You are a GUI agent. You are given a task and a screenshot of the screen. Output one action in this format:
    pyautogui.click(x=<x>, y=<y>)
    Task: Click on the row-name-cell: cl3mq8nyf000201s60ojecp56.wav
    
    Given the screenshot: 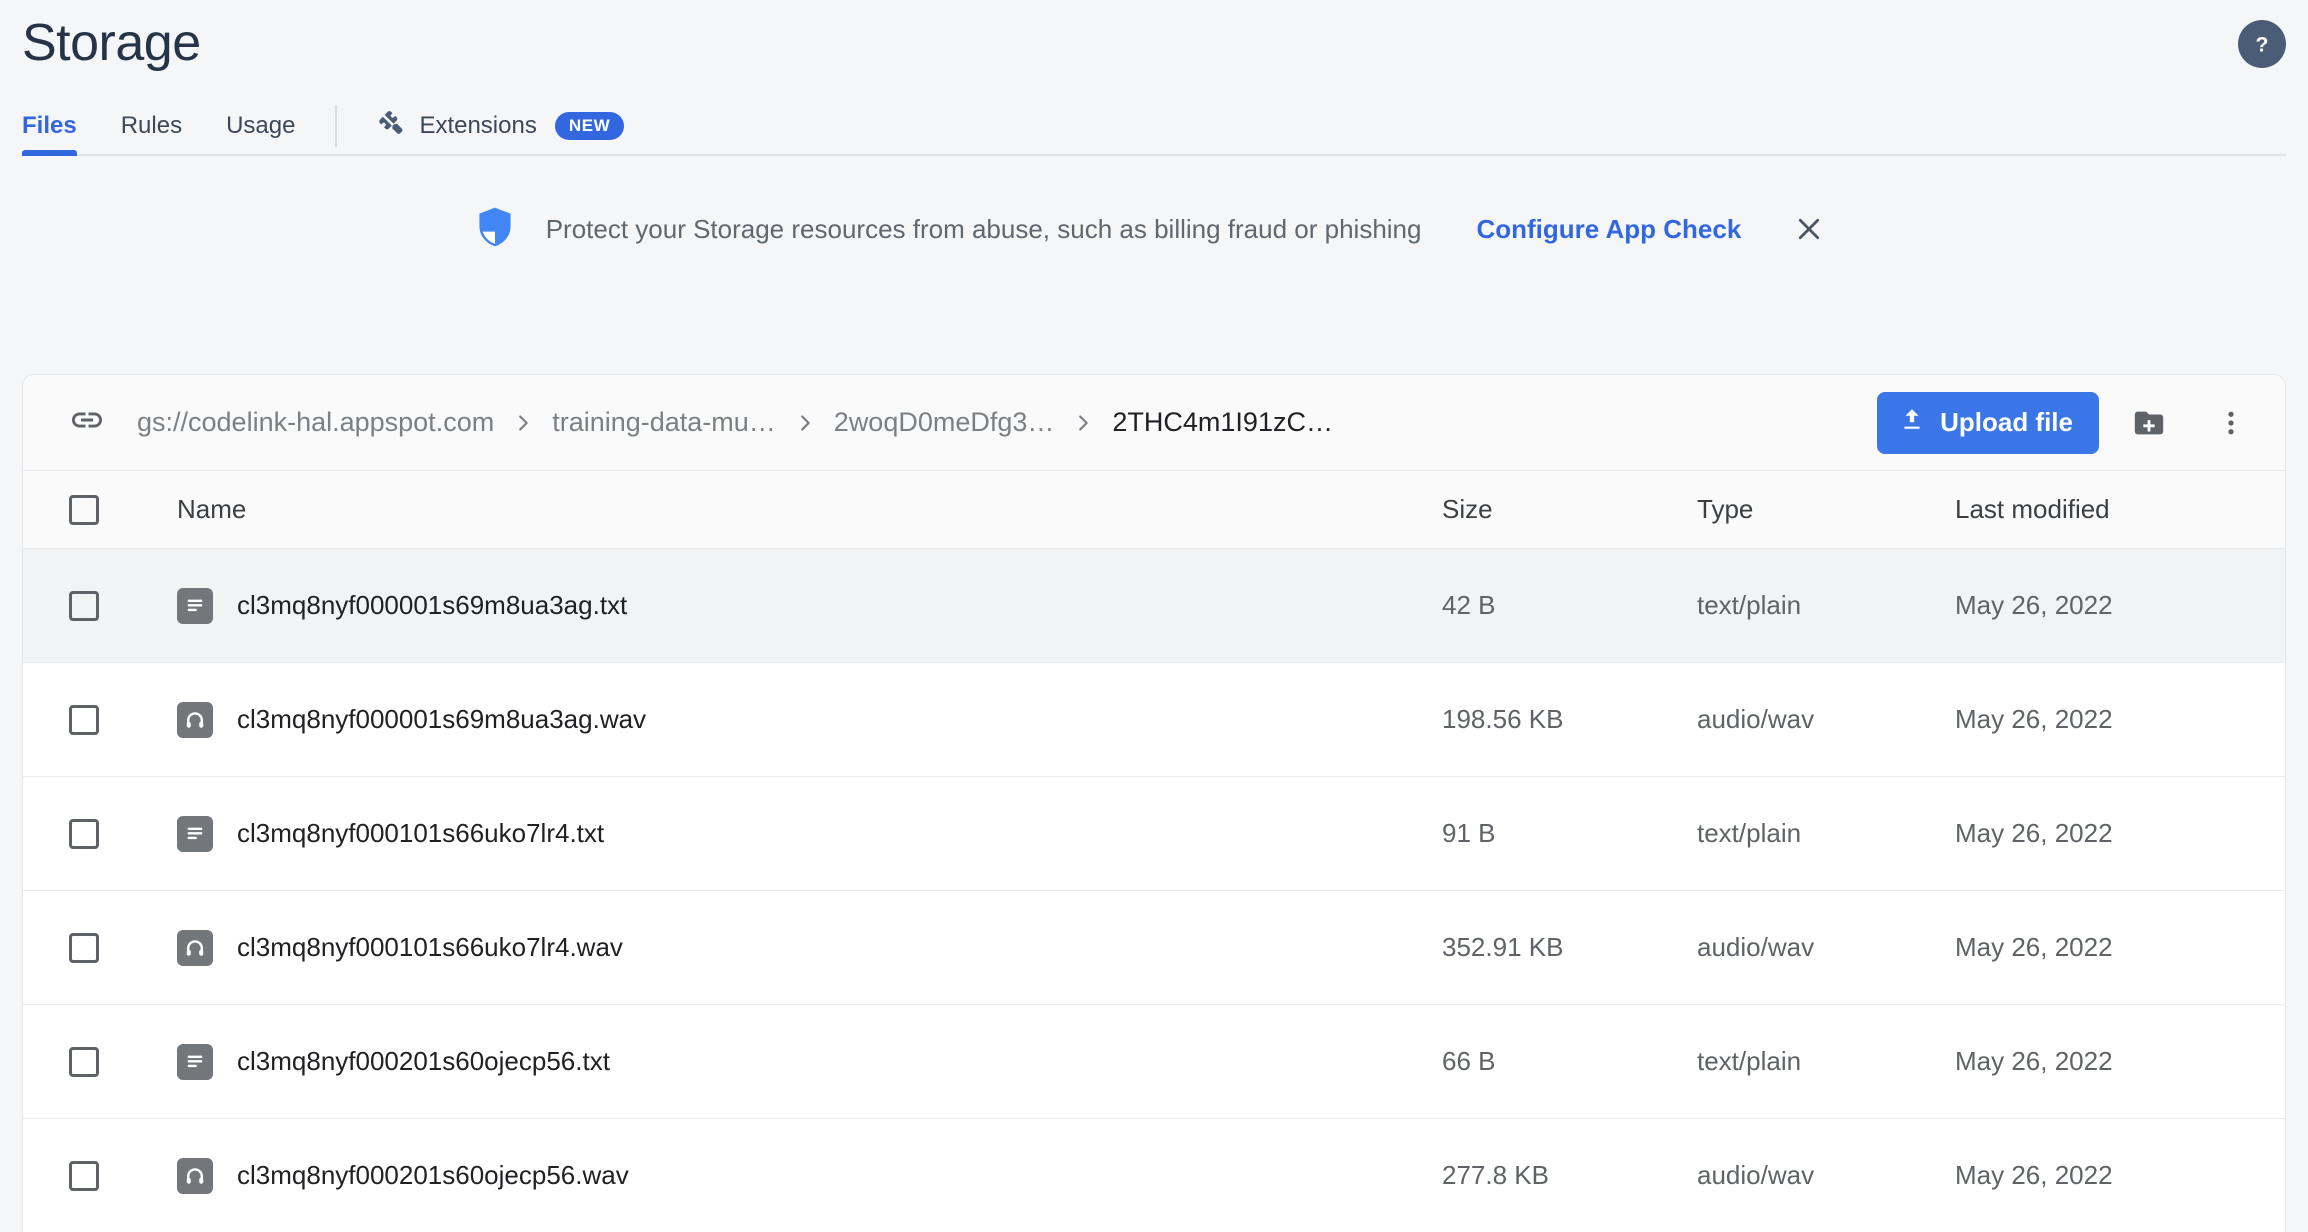 What is the action you would take?
    pyautogui.click(x=782, y=1175)
    